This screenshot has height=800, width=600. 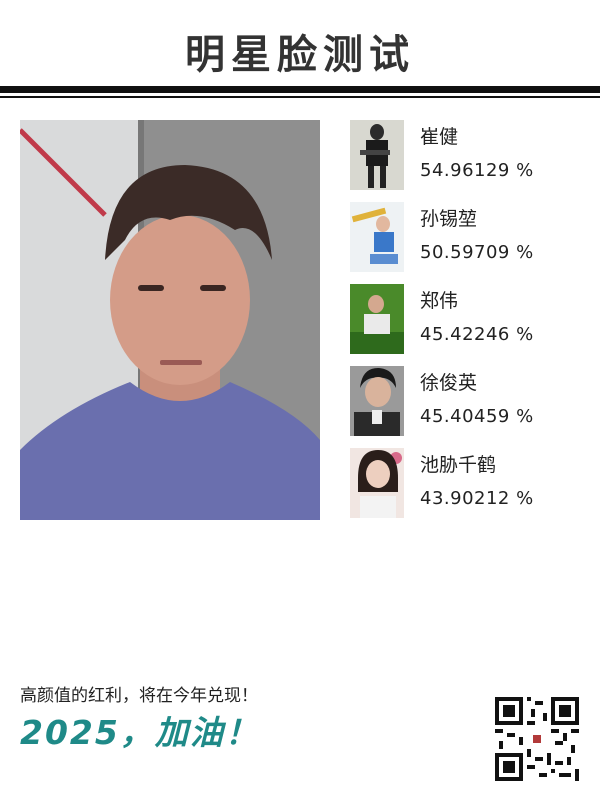 What do you see at coordinates (300, 97) in the screenshot?
I see `header-divider-thin` at bounding box center [300, 97].